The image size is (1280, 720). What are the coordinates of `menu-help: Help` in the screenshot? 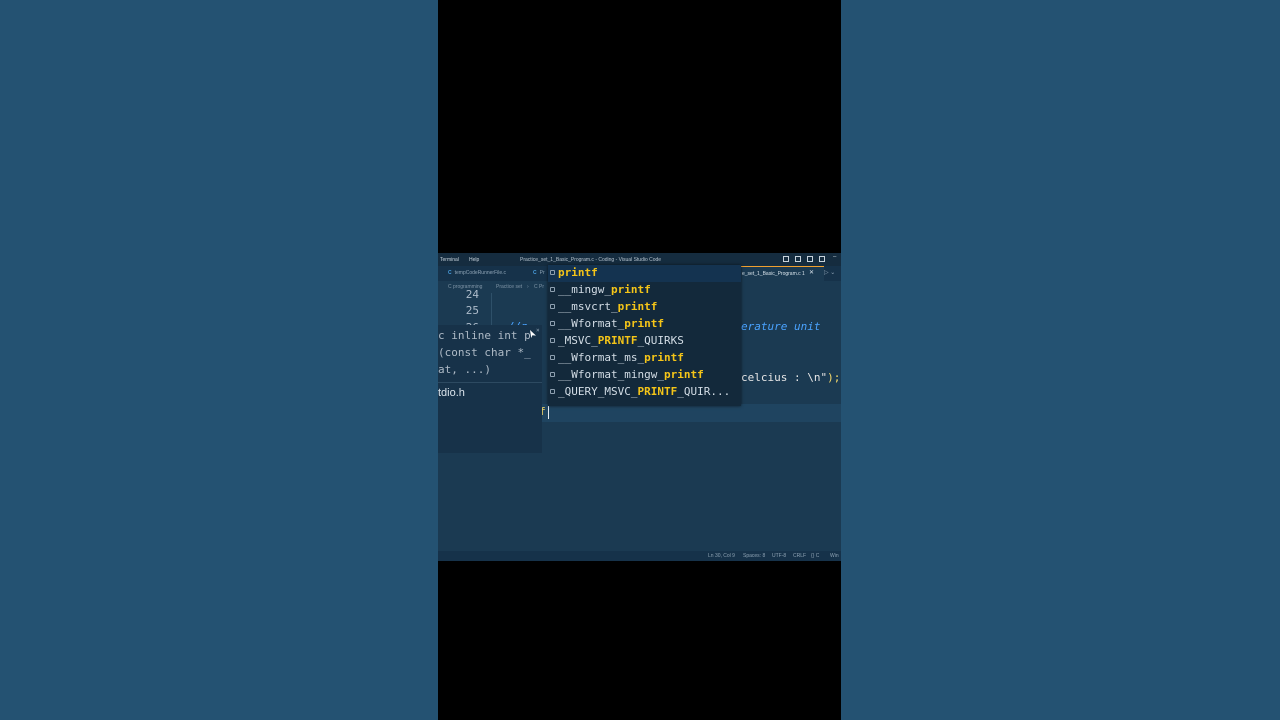 It's located at (474, 260).